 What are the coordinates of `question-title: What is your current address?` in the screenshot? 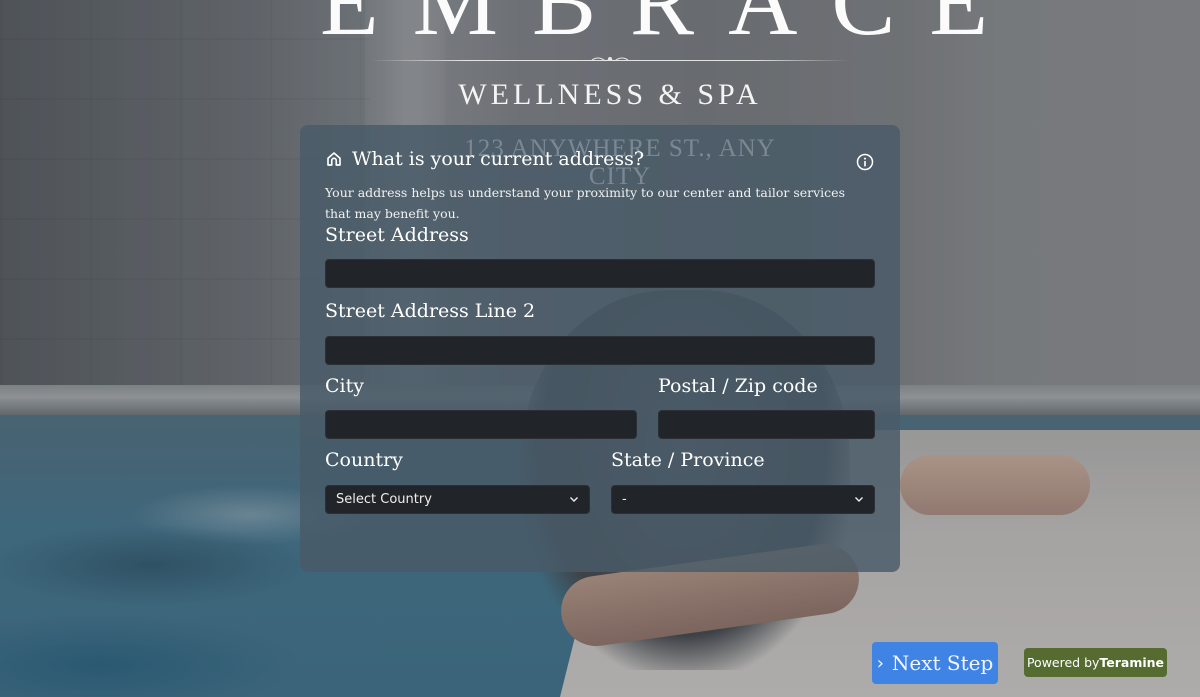 It's located at (484, 159).